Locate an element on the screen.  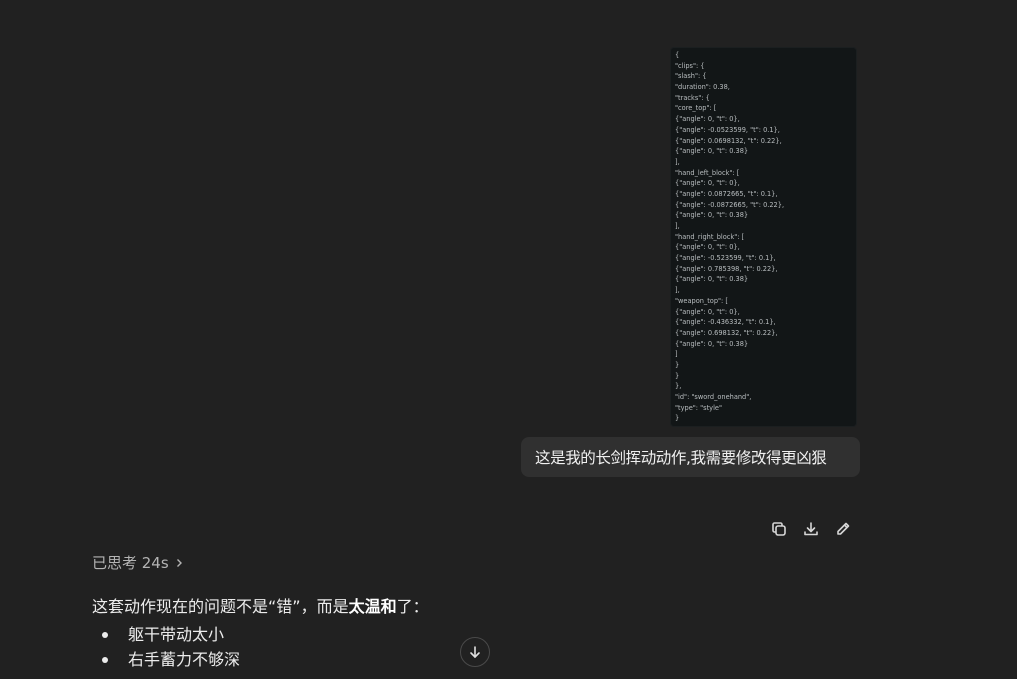
user-message-text: 这是我的长剑挥动动作,我需要修改得更凶狠 is located at coordinates (681, 458).